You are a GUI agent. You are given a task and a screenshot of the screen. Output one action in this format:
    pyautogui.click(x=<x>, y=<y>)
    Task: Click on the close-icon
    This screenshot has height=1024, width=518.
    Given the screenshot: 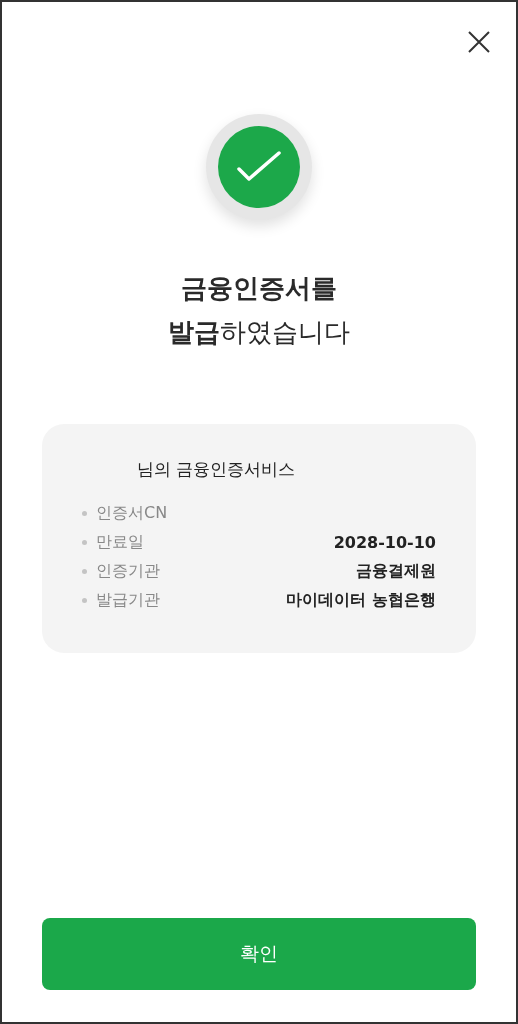 What is the action you would take?
    pyautogui.click(x=479, y=42)
    